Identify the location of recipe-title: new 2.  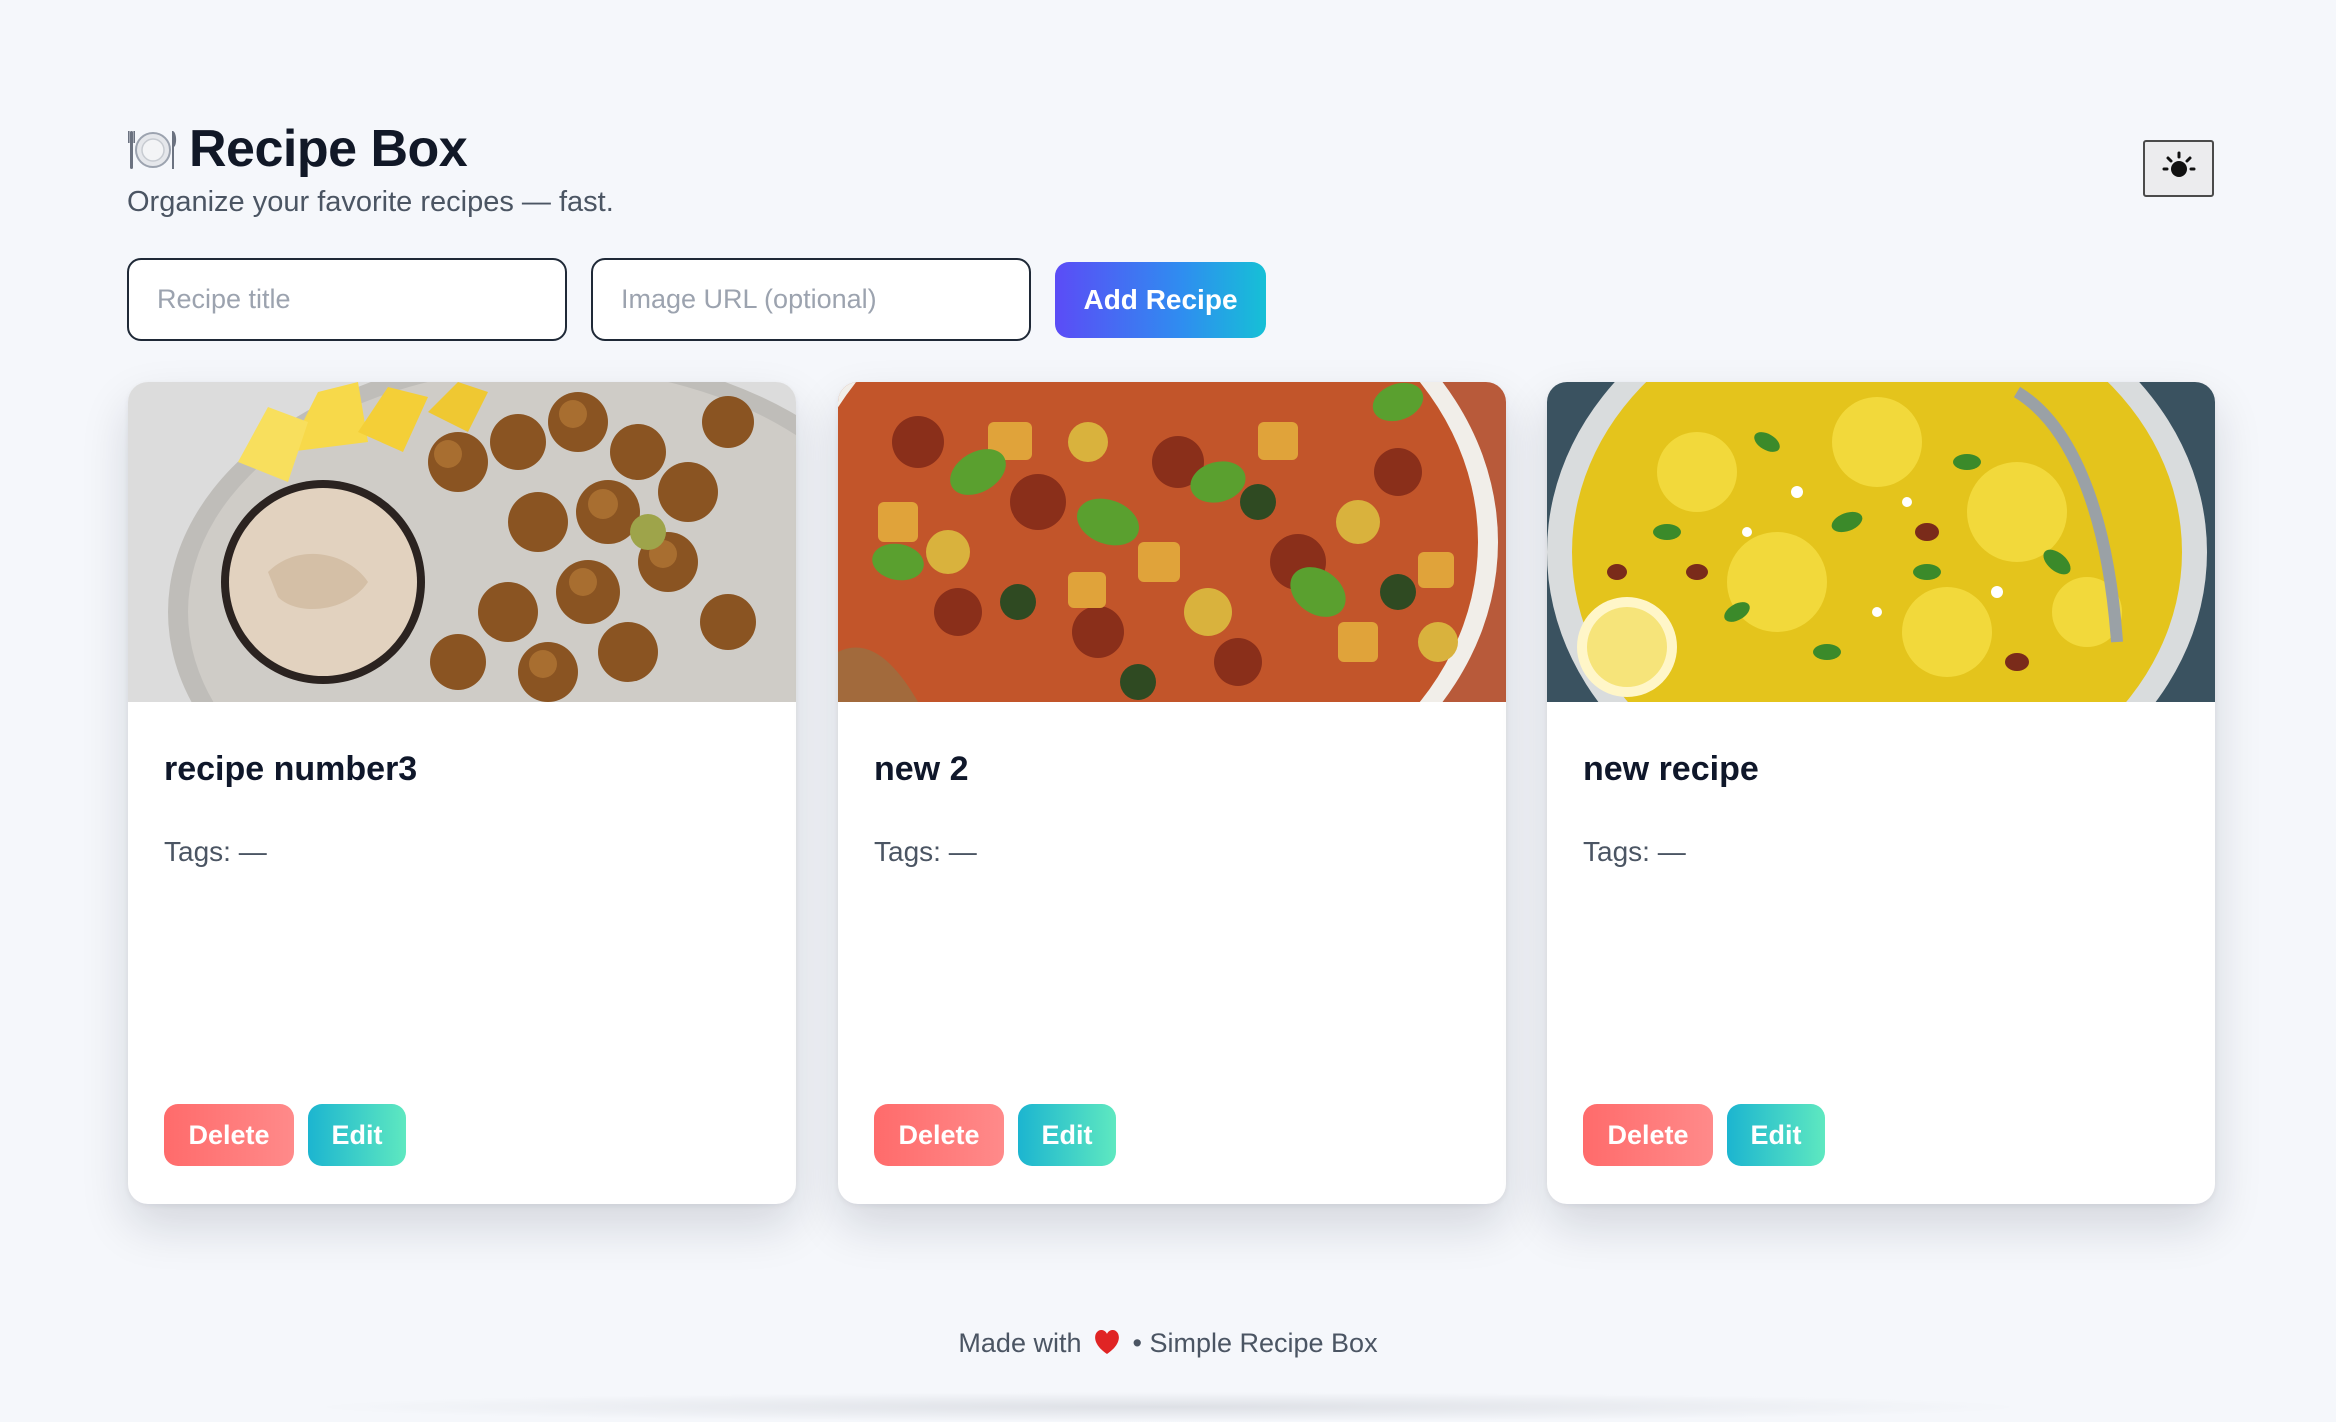
(921, 769).